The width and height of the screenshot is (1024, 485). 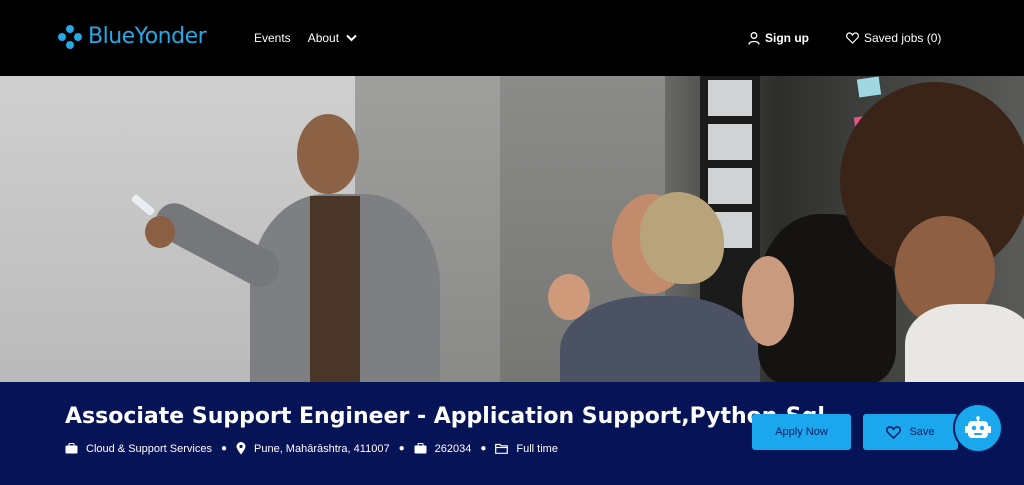 What do you see at coordinates (160, 232) in the screenshot?
I see `presenter-hand` at bounding box center [160, 232].